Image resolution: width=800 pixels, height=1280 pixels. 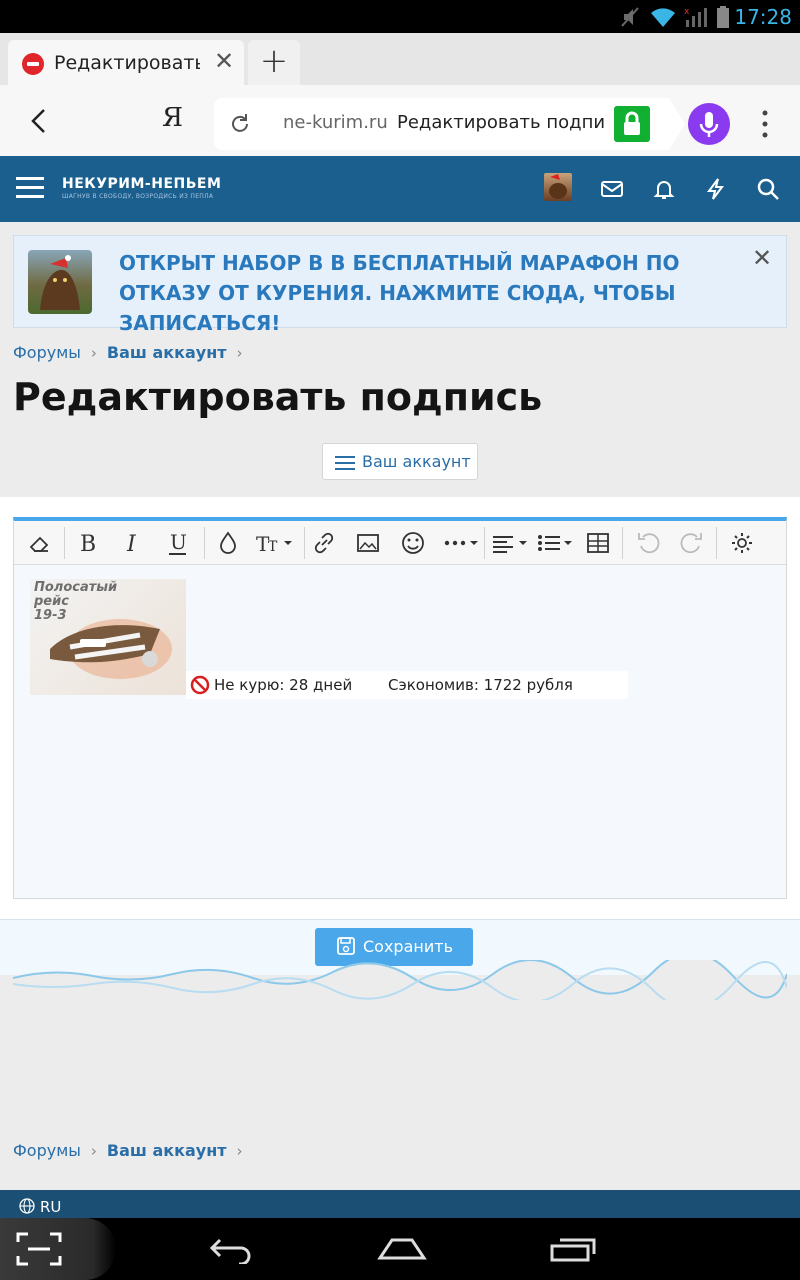 I want to click on browser-tab-strip: Редактировать подпись ✕ +, so click(x=400, y=59).